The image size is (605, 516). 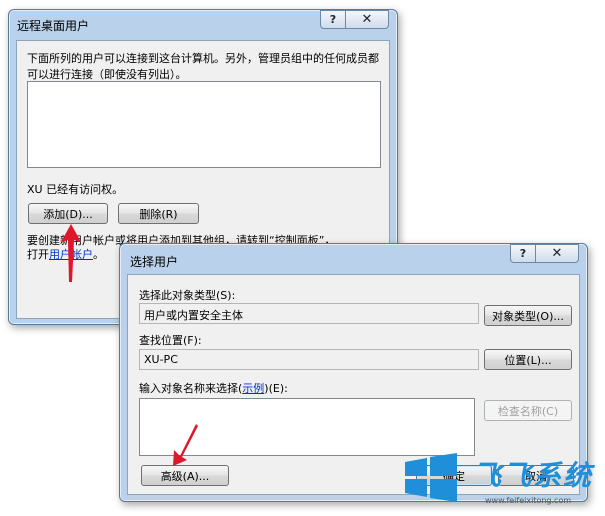 What do you see at coordinates (53, 26) in the screenshot?
I see `dialog-title: 远程桌面用户` at bounding box center [53, 26].